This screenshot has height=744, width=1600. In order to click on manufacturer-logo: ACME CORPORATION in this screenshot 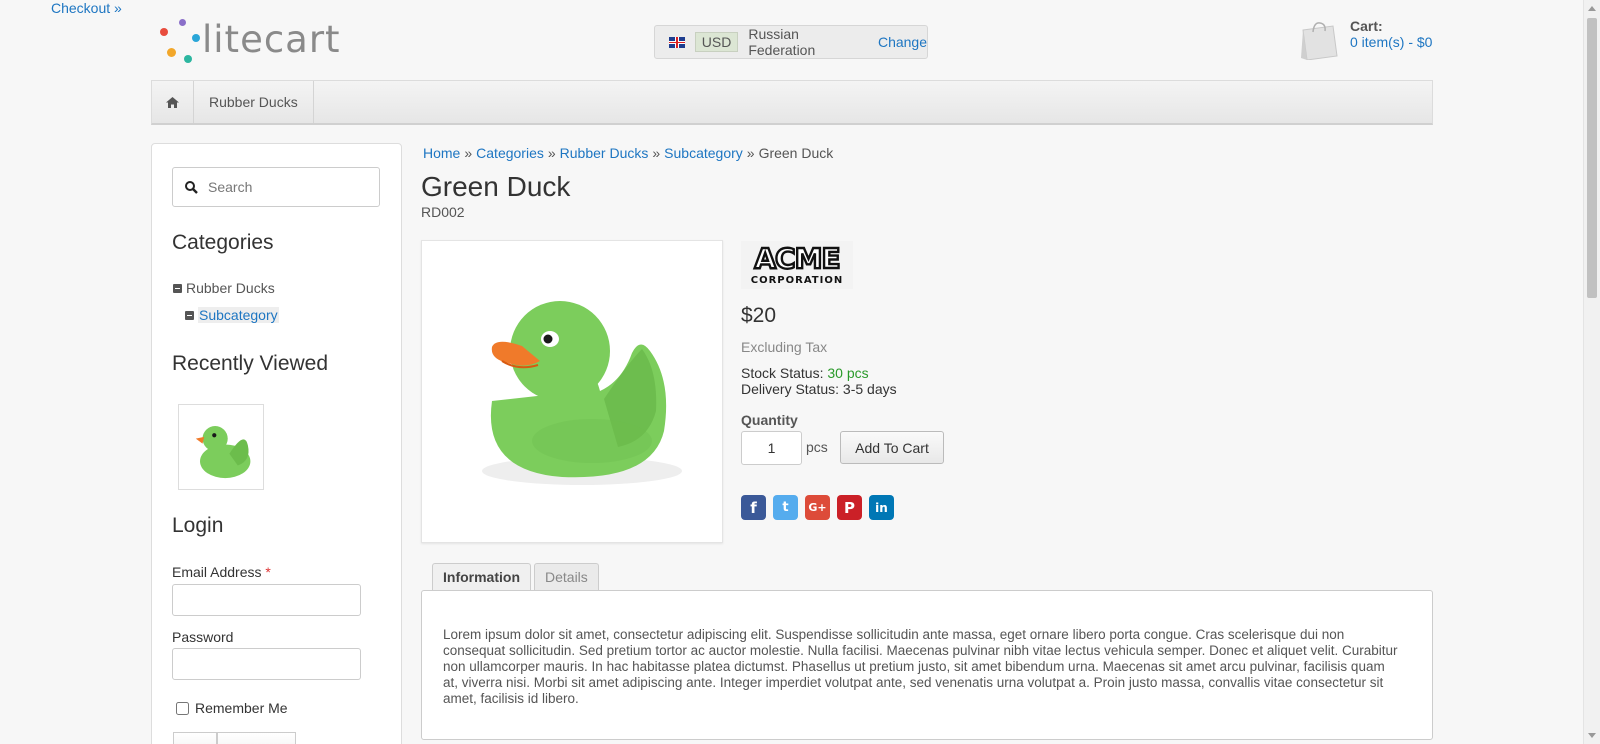, I will do `click(797, 265)`.